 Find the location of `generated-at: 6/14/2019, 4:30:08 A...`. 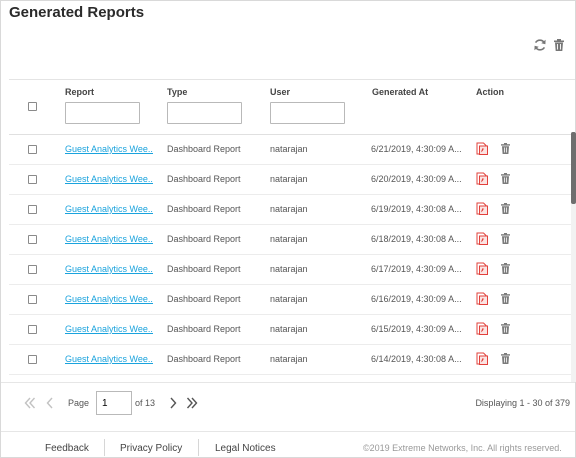

generated-at: 6/14/2019, 4:30:08 A... is located at coordinates (416, 359).